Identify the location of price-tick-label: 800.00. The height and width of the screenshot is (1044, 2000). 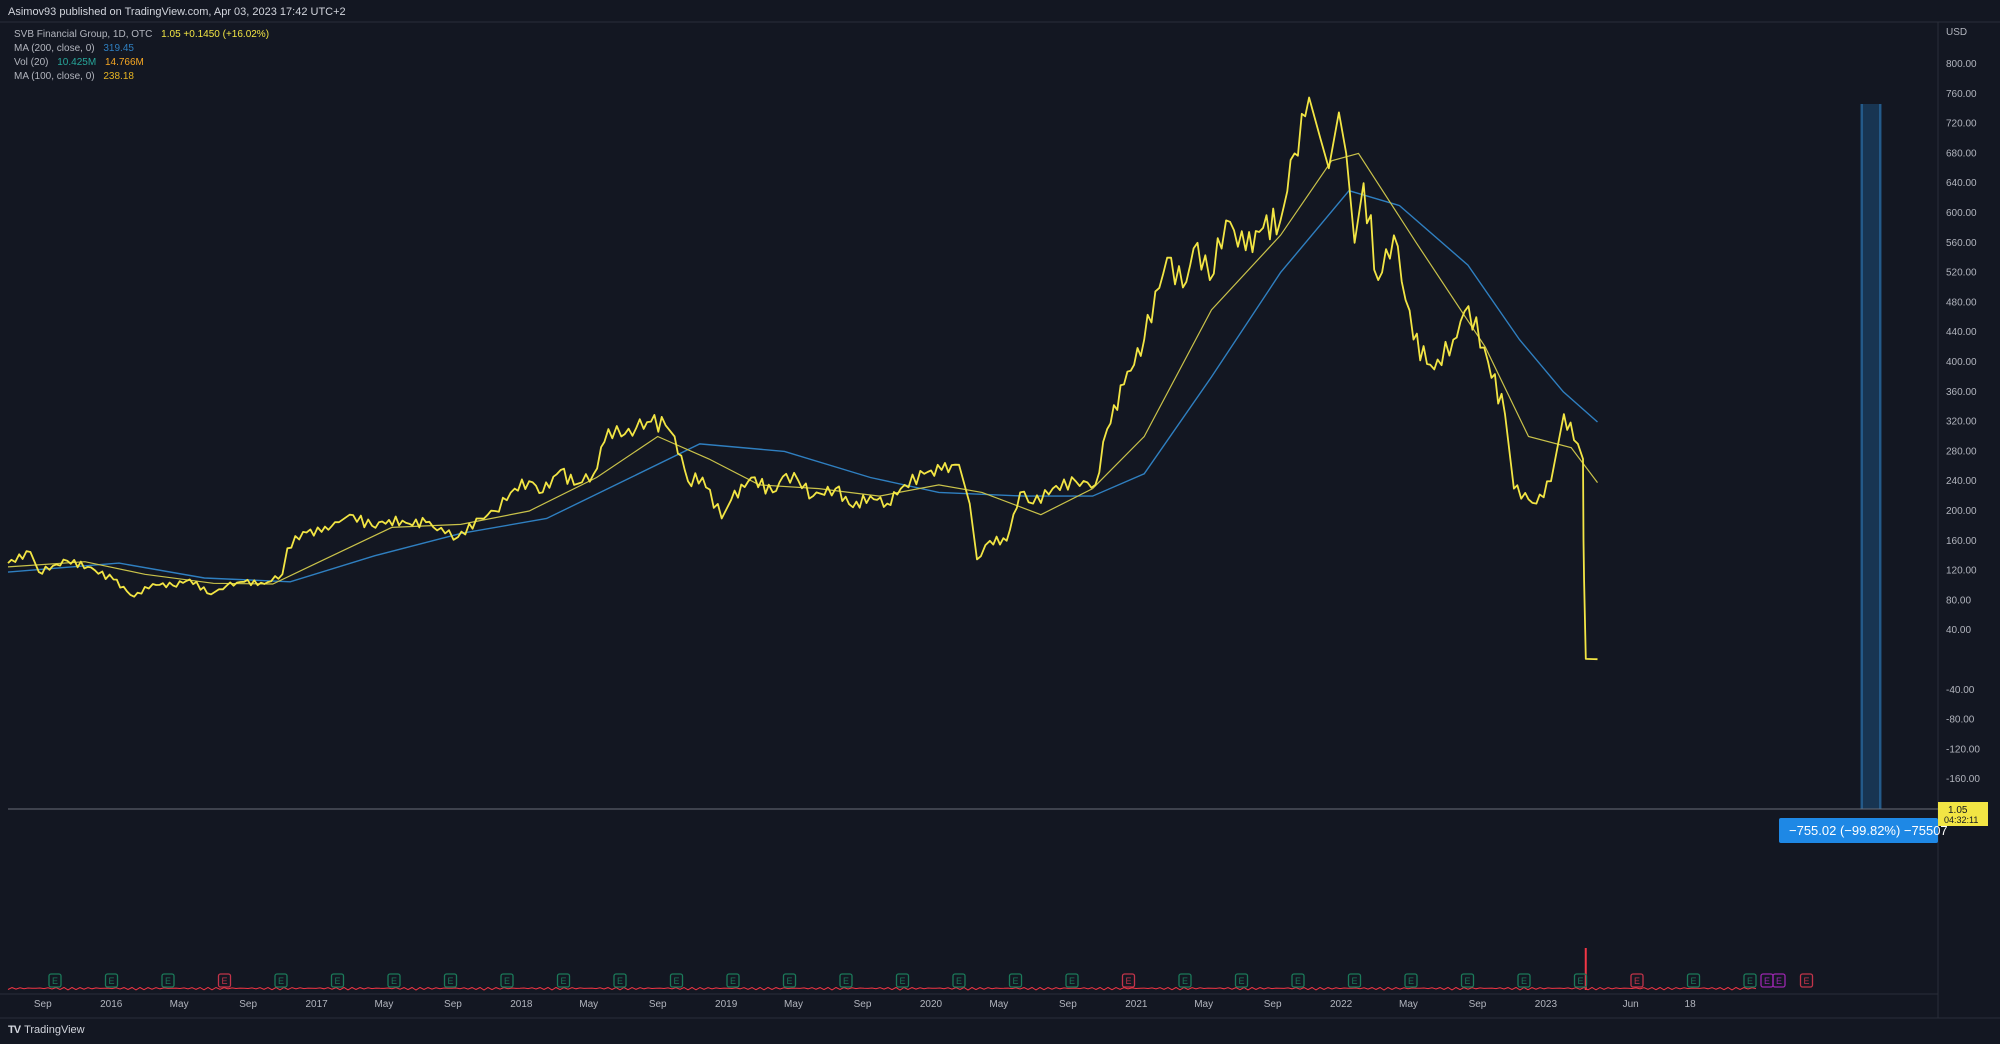
(1961, 64).